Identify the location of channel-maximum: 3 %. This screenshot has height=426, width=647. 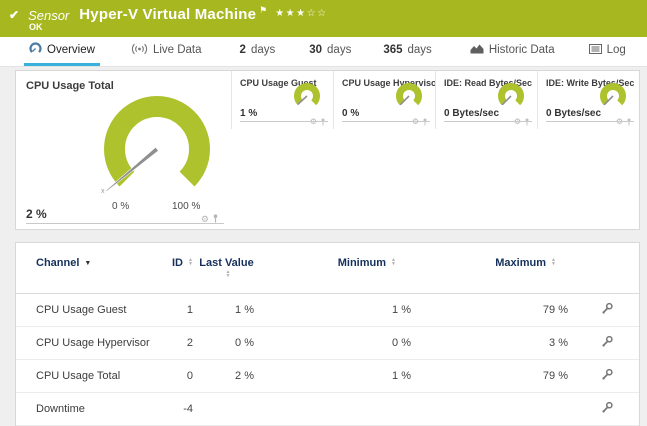
(492, 343).